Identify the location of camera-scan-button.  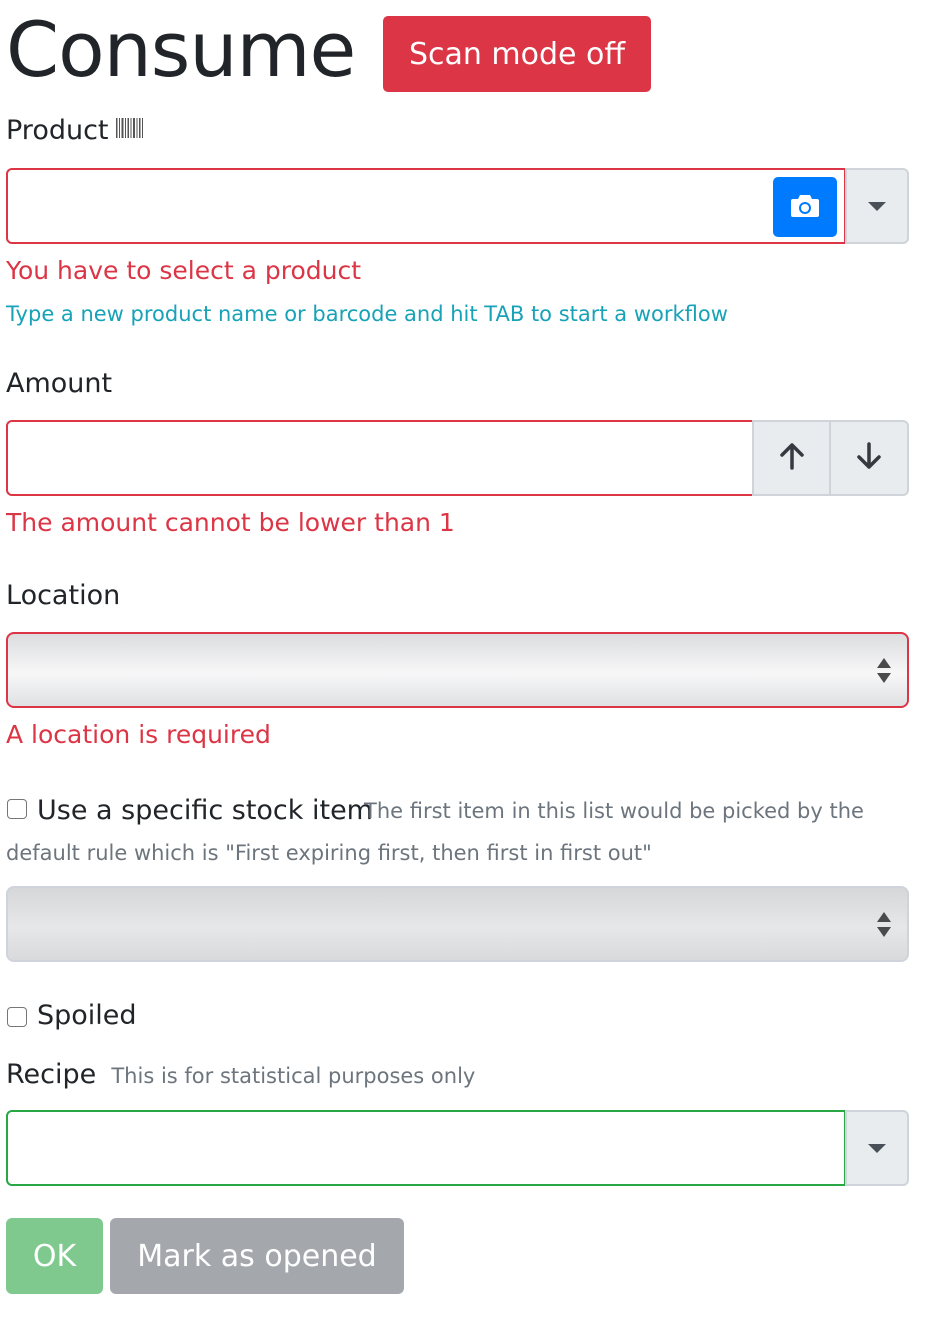
(805, 207).